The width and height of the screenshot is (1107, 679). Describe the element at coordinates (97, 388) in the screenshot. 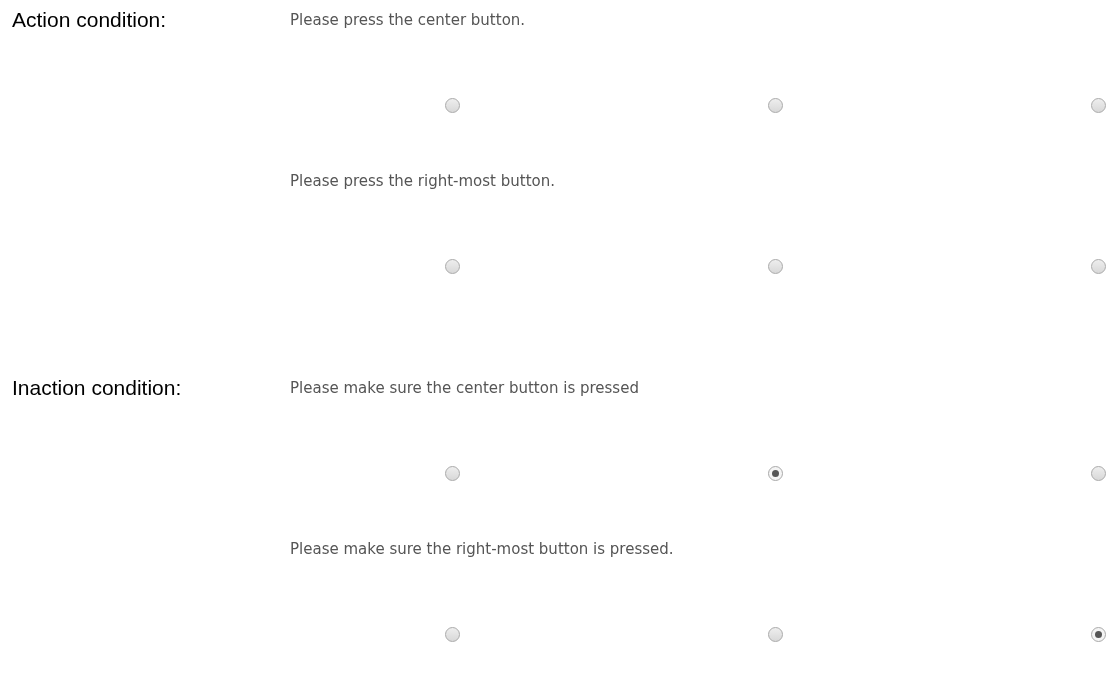

I see `condition-label: Inaction condition:` at that location.